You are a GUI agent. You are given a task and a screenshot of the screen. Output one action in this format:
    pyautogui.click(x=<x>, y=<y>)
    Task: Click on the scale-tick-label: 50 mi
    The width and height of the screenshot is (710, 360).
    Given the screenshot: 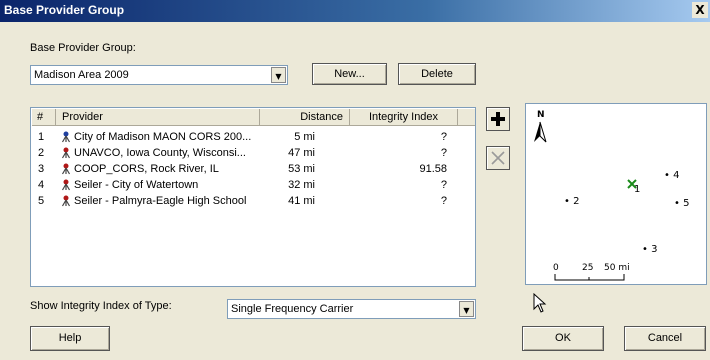 What is the action you would take?
    pyautogui.click(x=617, y=268)
    